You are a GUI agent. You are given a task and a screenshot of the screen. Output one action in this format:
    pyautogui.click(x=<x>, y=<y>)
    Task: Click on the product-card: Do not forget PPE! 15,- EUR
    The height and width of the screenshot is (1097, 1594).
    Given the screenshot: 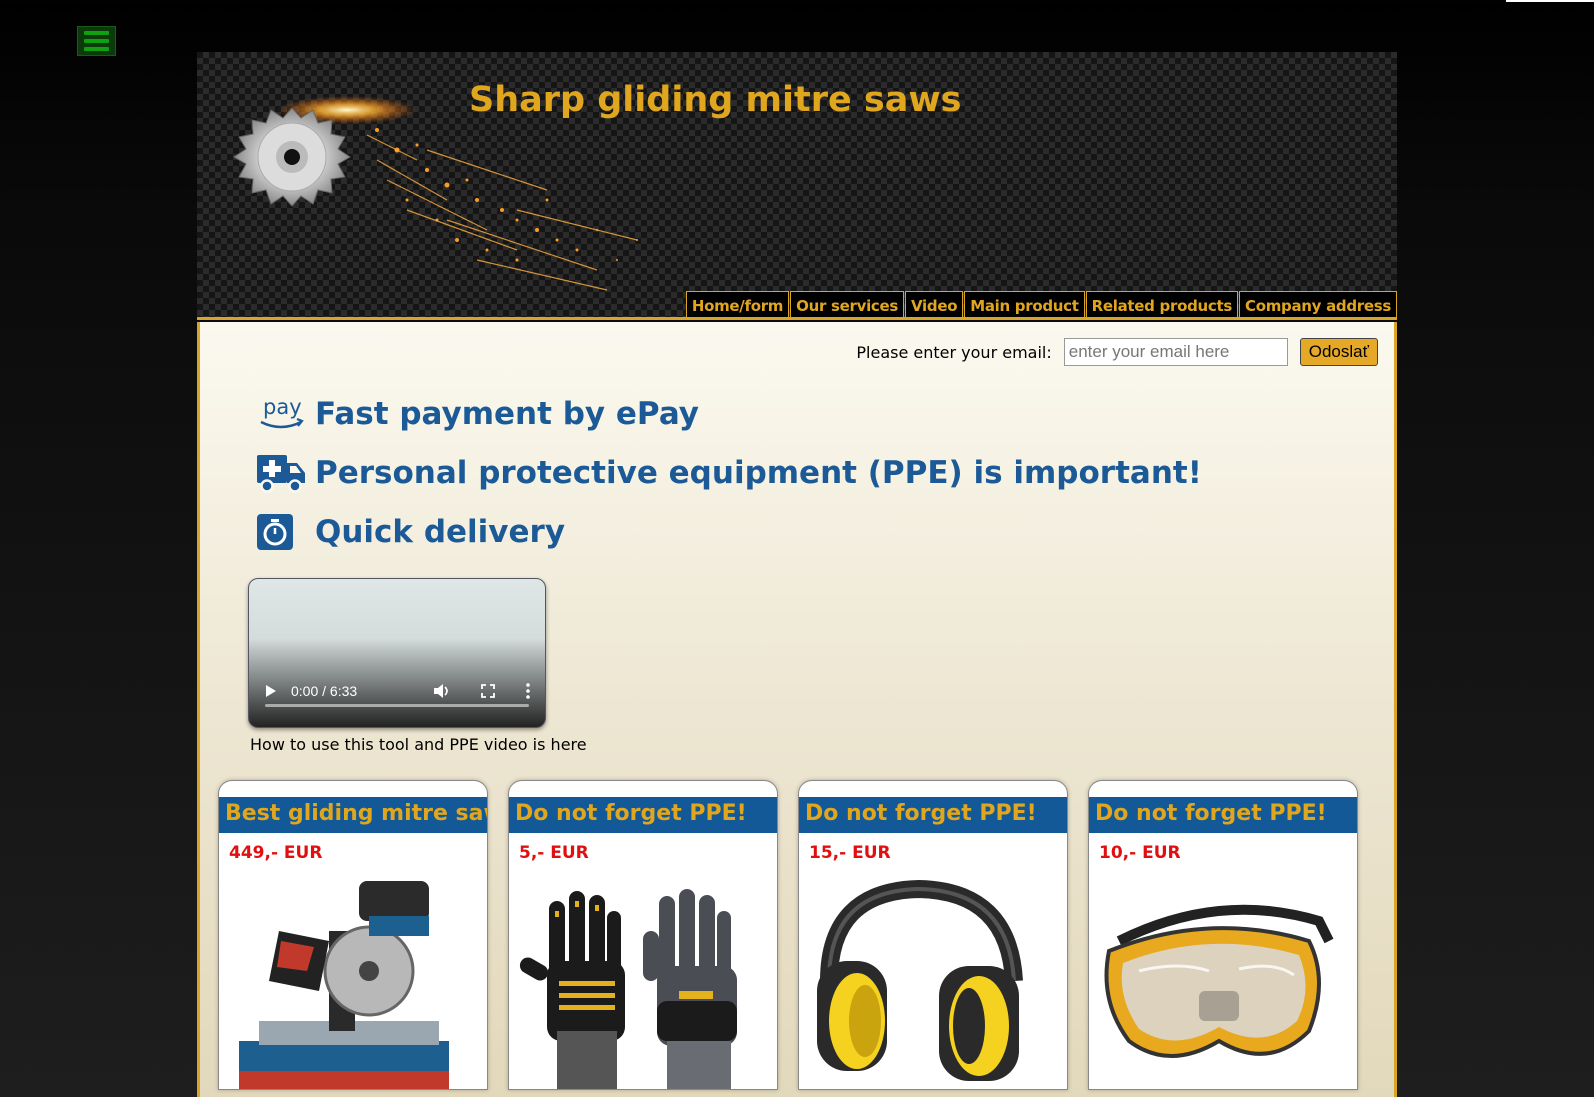 What is the action you would take?
    pyautogui.click(x=933, y=935)
    